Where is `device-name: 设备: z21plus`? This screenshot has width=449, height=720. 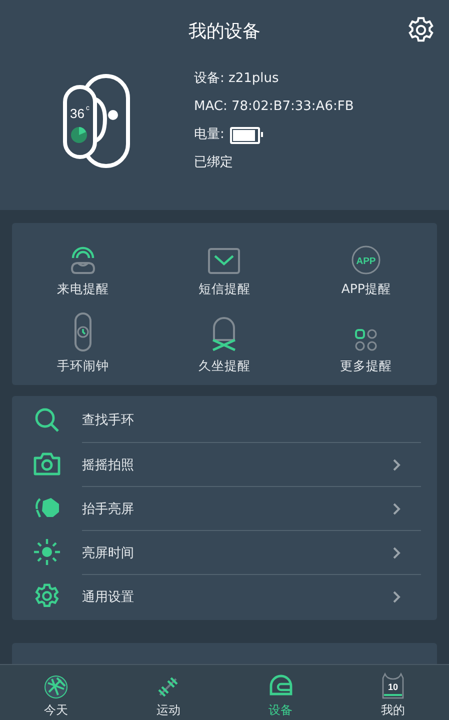 device-name: 设备: z21plus is located at coordinates (237, 79).